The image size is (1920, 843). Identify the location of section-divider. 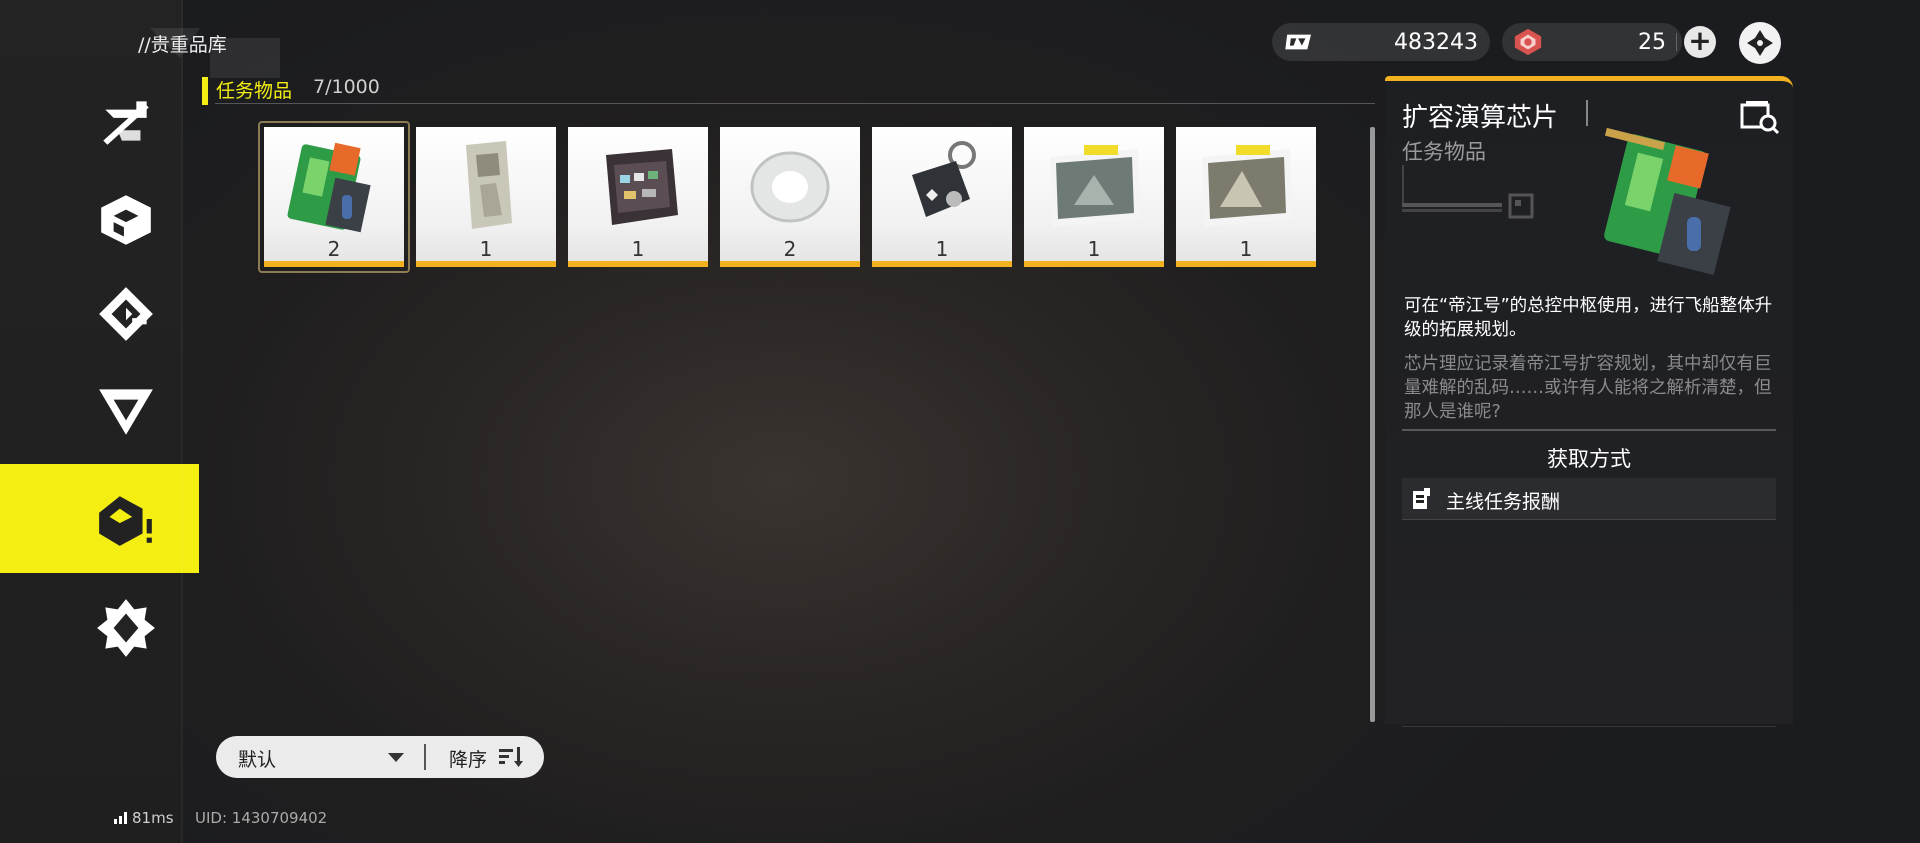
(795, 103).